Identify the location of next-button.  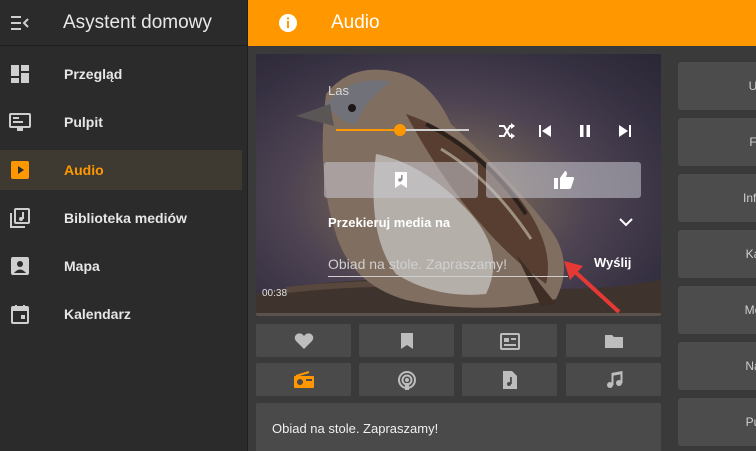
(625, 131).